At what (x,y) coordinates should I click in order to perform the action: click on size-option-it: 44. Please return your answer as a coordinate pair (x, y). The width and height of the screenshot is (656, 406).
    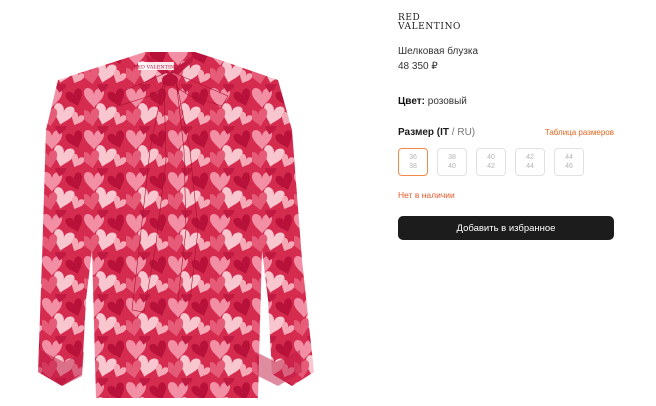
    Looking at the image, I should click on (569, 157).